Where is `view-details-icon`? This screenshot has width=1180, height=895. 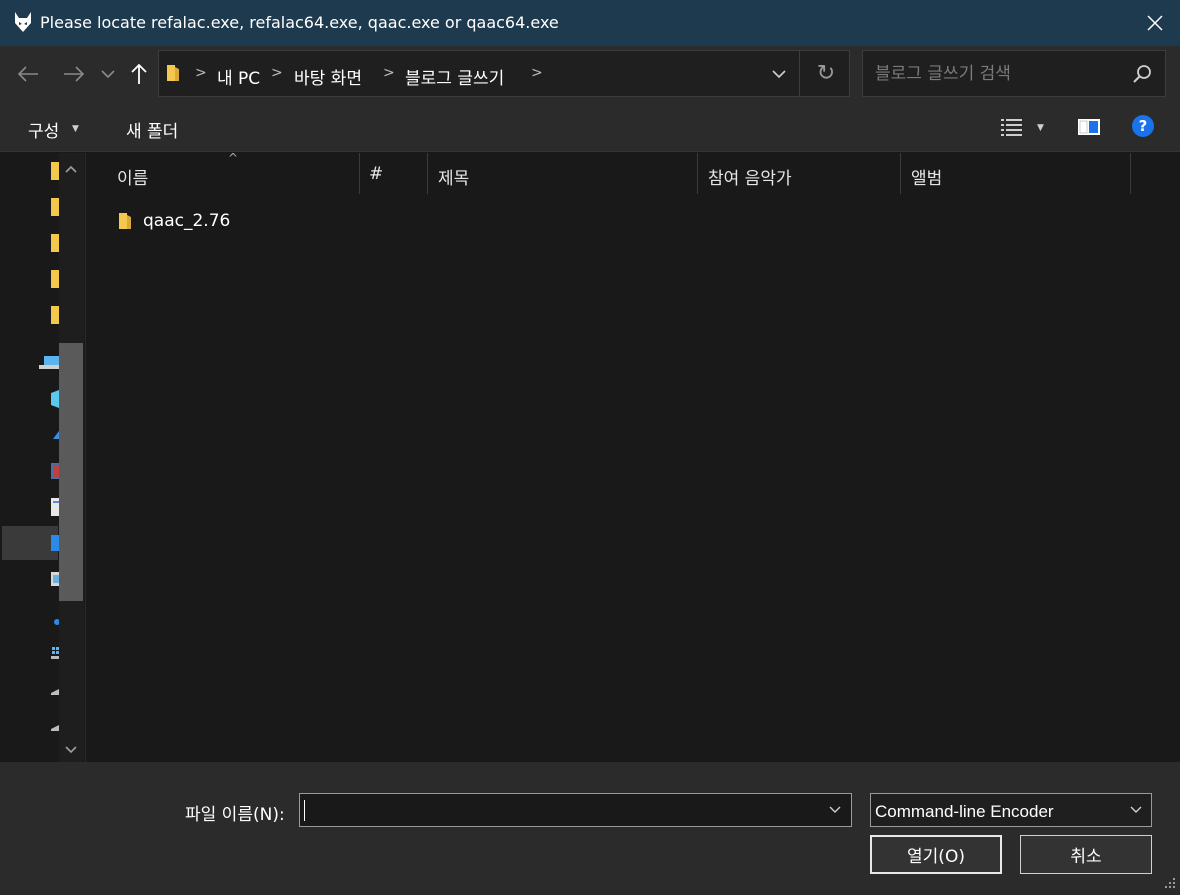
view-details-icon is located at coordinates (1011, 127).